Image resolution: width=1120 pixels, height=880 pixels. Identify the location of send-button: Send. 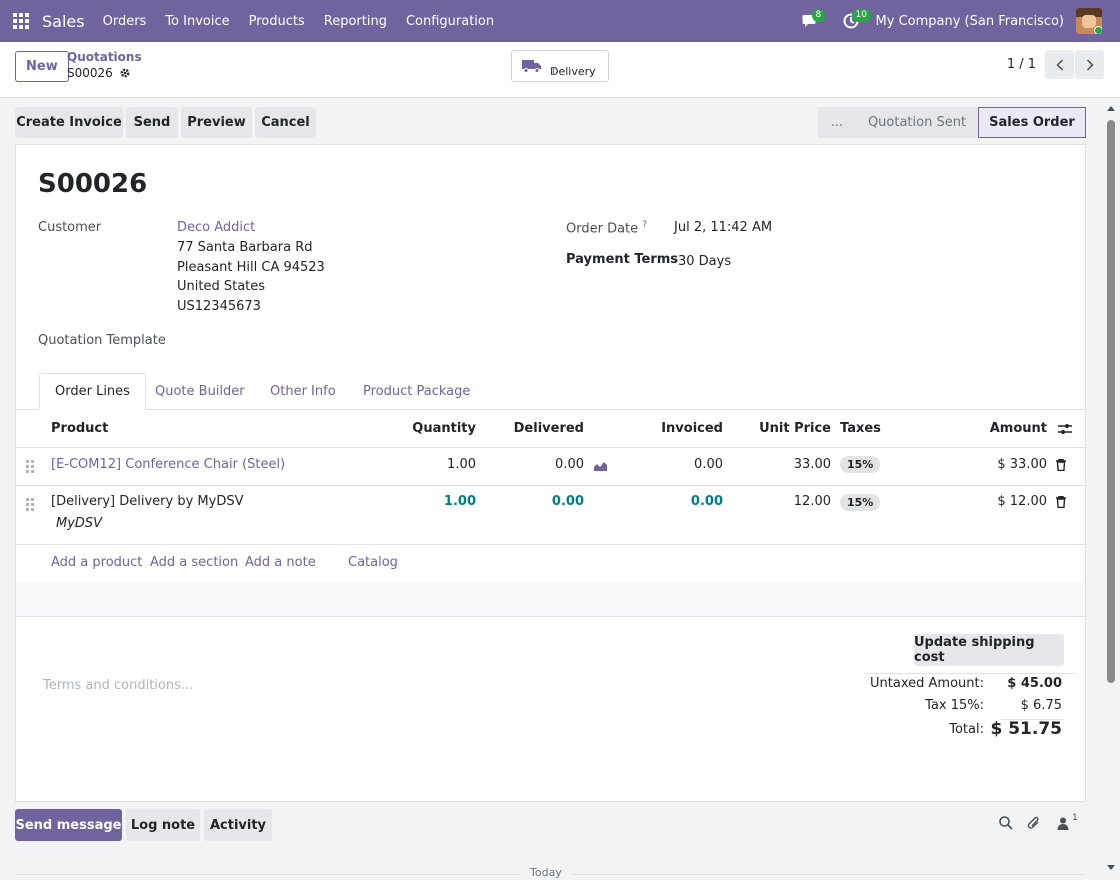
(152, 122).